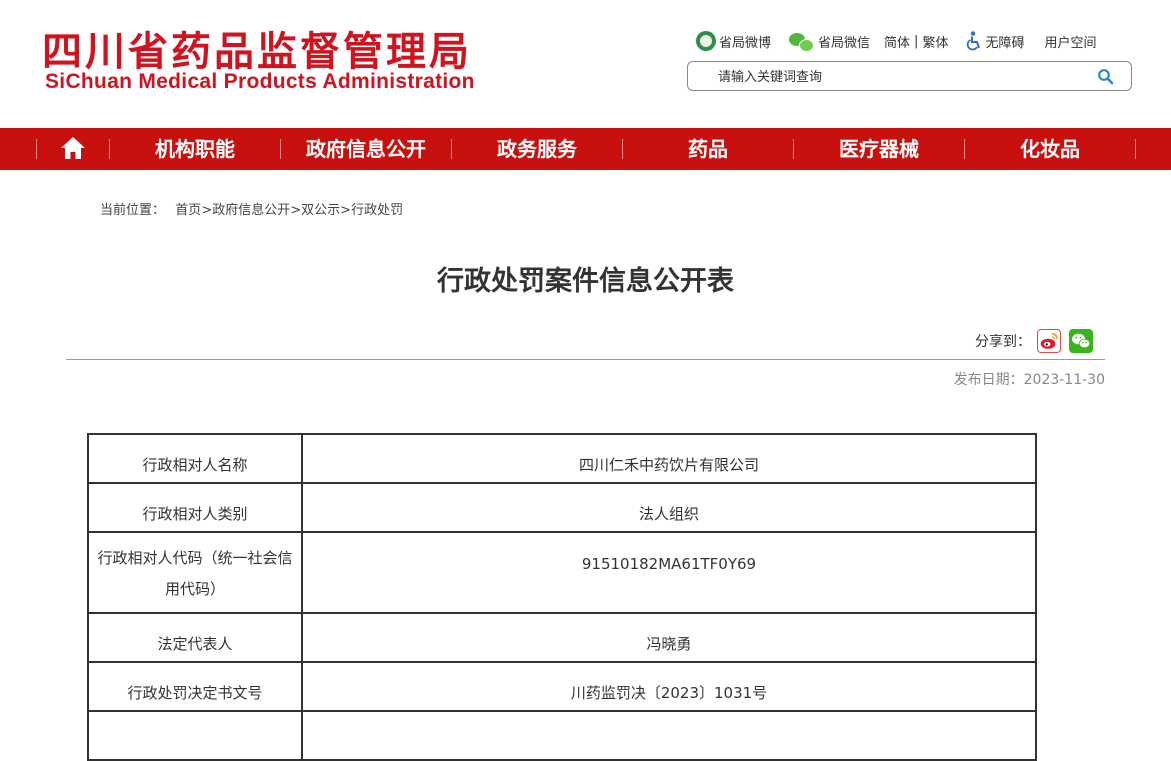 The image size is (1171, 761). I want to click on accessibility-link: 无障碍, so click(995, 41).